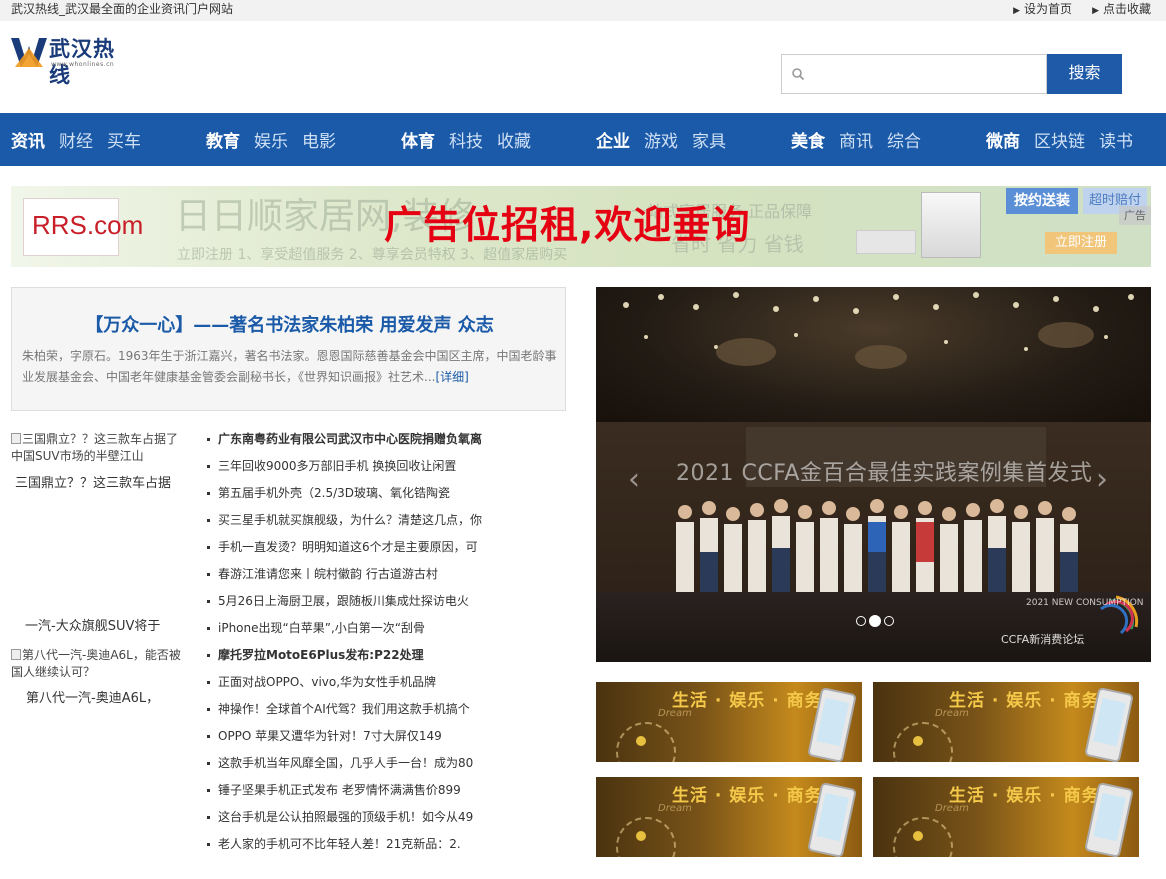  Describe the element at coordinates (88, 225) in the screenshot. I see `rrs-brand: RRS.com` at that location.